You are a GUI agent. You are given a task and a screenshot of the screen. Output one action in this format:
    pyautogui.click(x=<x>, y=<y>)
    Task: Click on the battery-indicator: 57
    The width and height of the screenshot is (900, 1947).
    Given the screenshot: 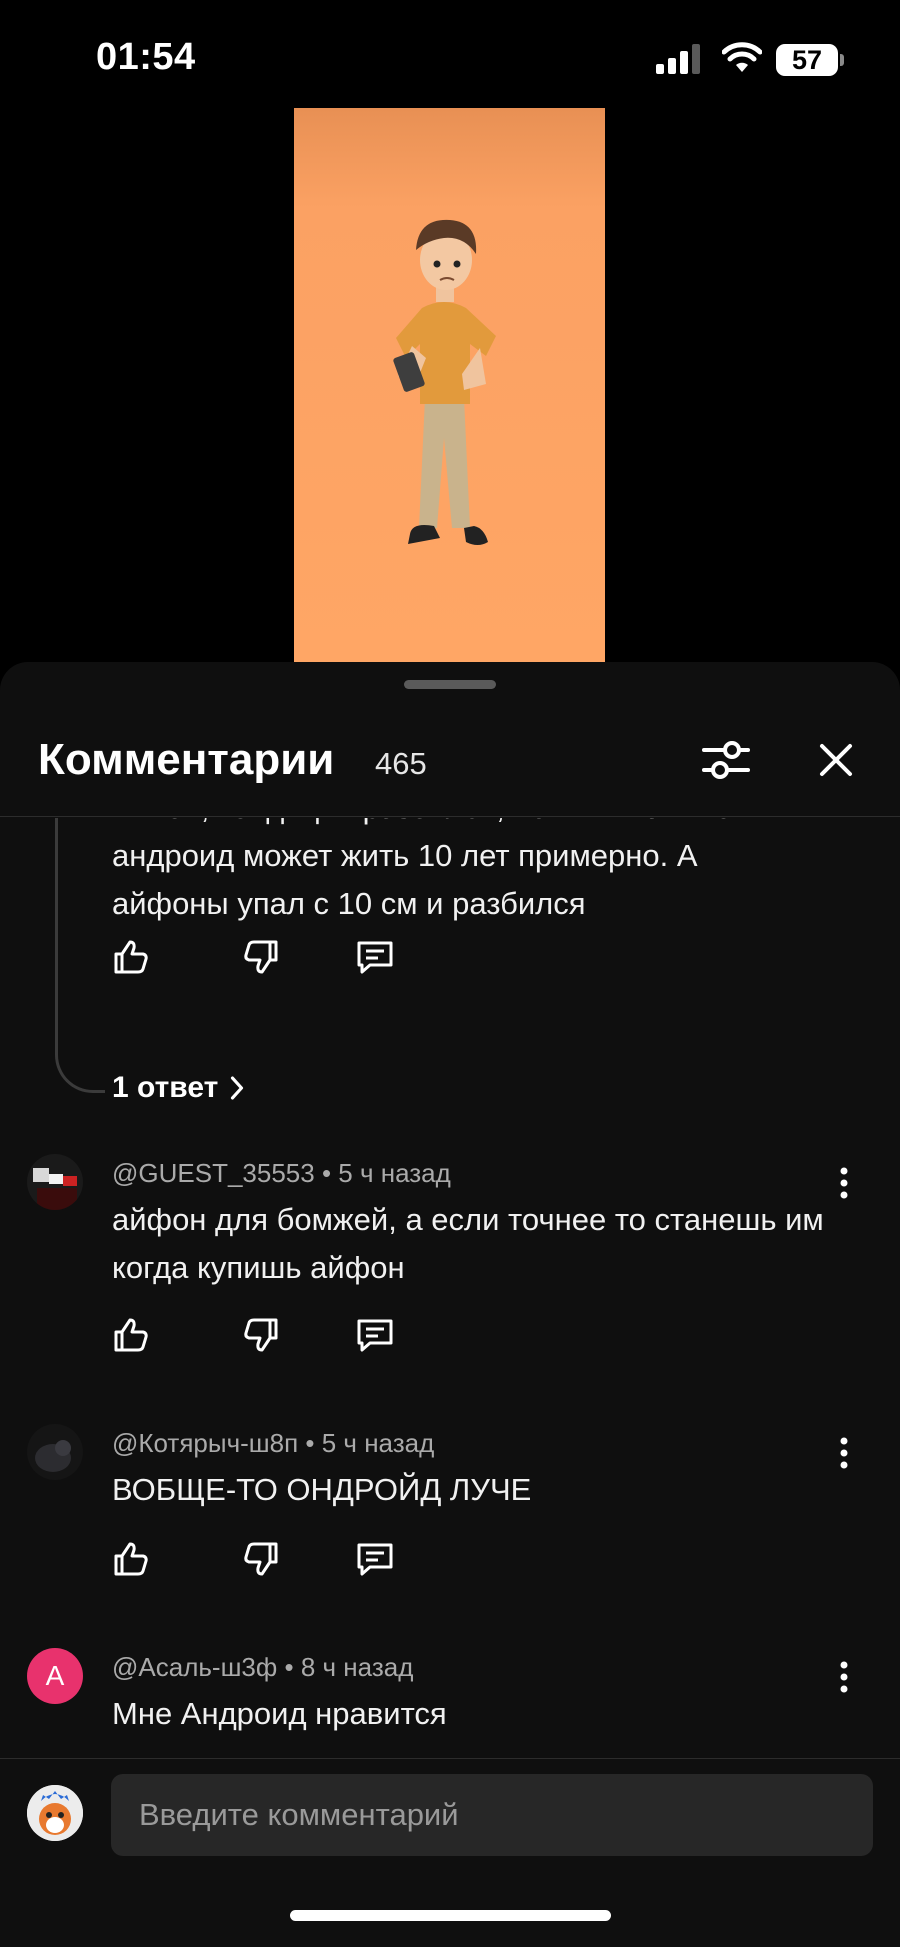 What is the action you would take?
    pyautogui.click(x=807, y=60)
    